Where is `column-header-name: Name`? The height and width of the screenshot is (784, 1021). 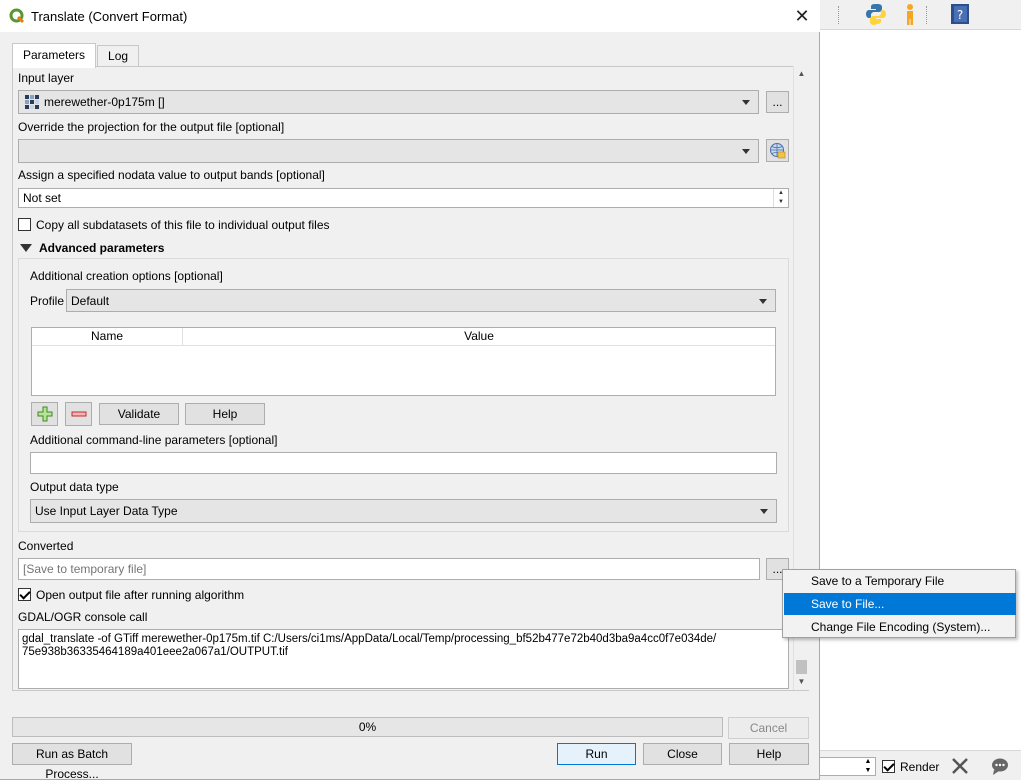
column-header-name: Name is located at coordinates (107, 337).